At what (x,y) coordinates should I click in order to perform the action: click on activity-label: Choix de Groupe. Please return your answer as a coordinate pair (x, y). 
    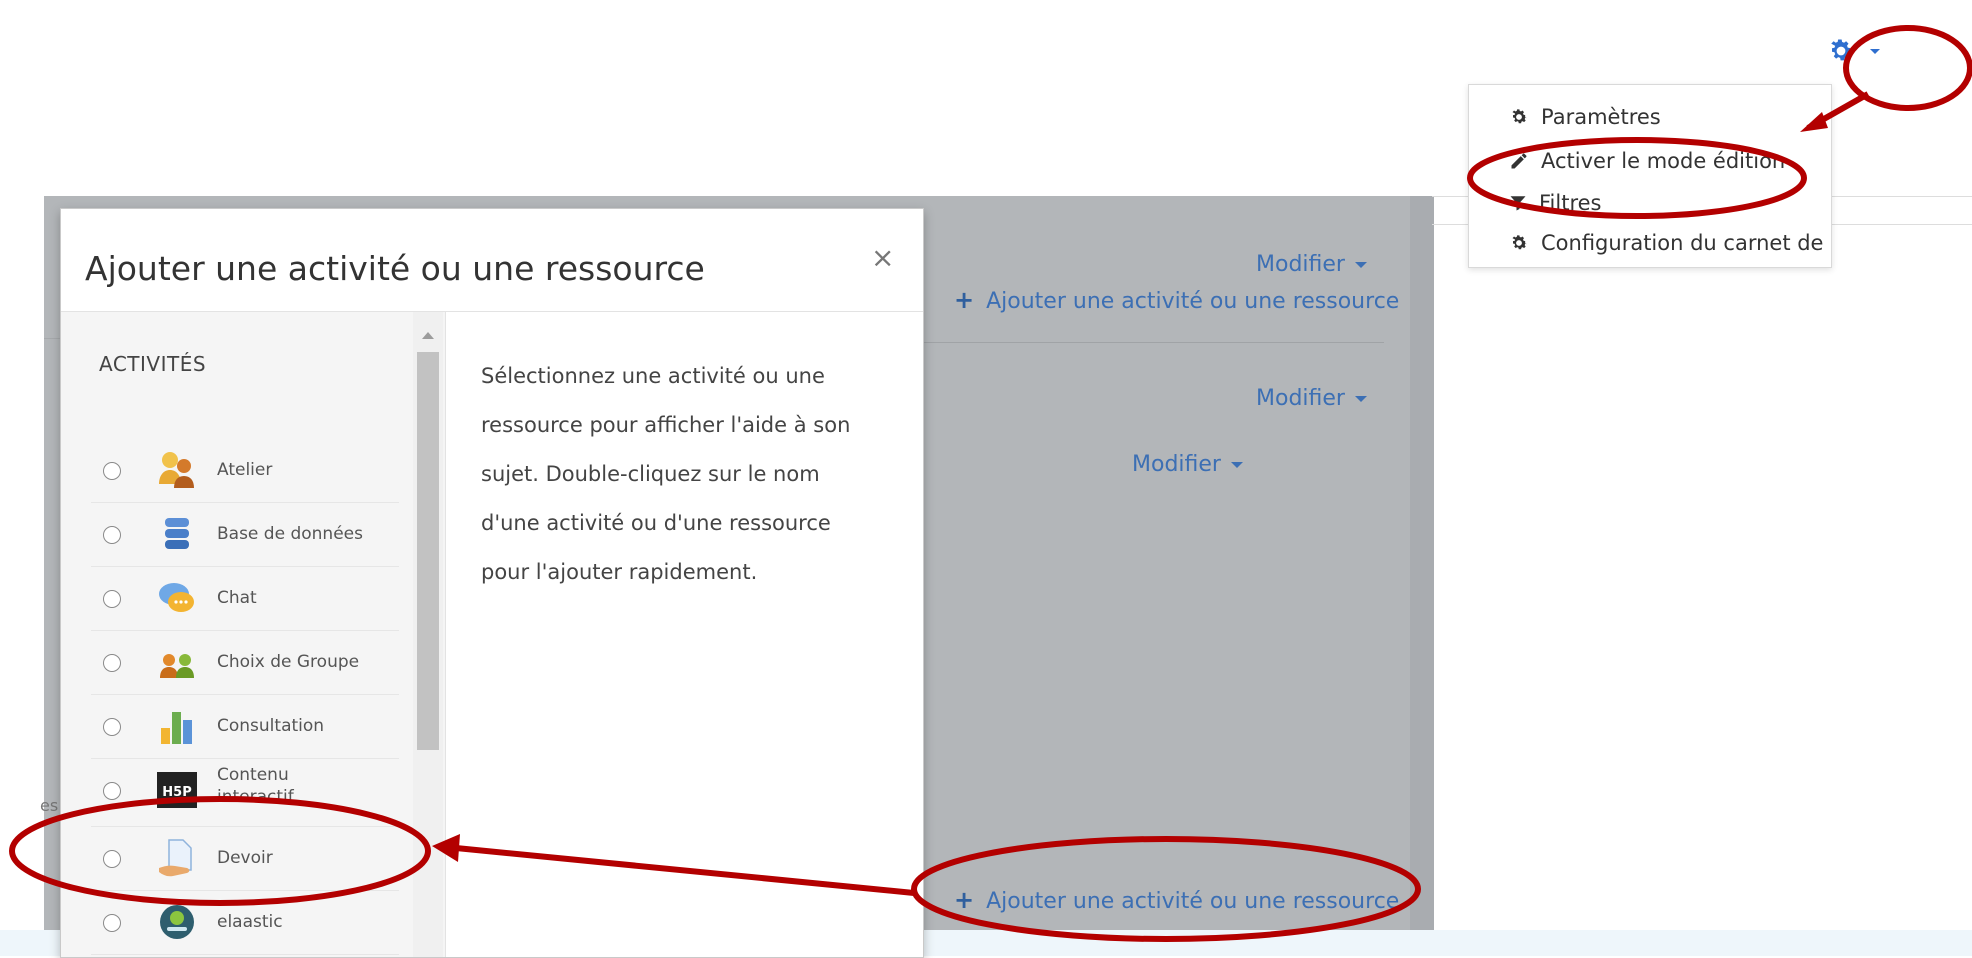
    Looking at the image, I should click on (288, 662).